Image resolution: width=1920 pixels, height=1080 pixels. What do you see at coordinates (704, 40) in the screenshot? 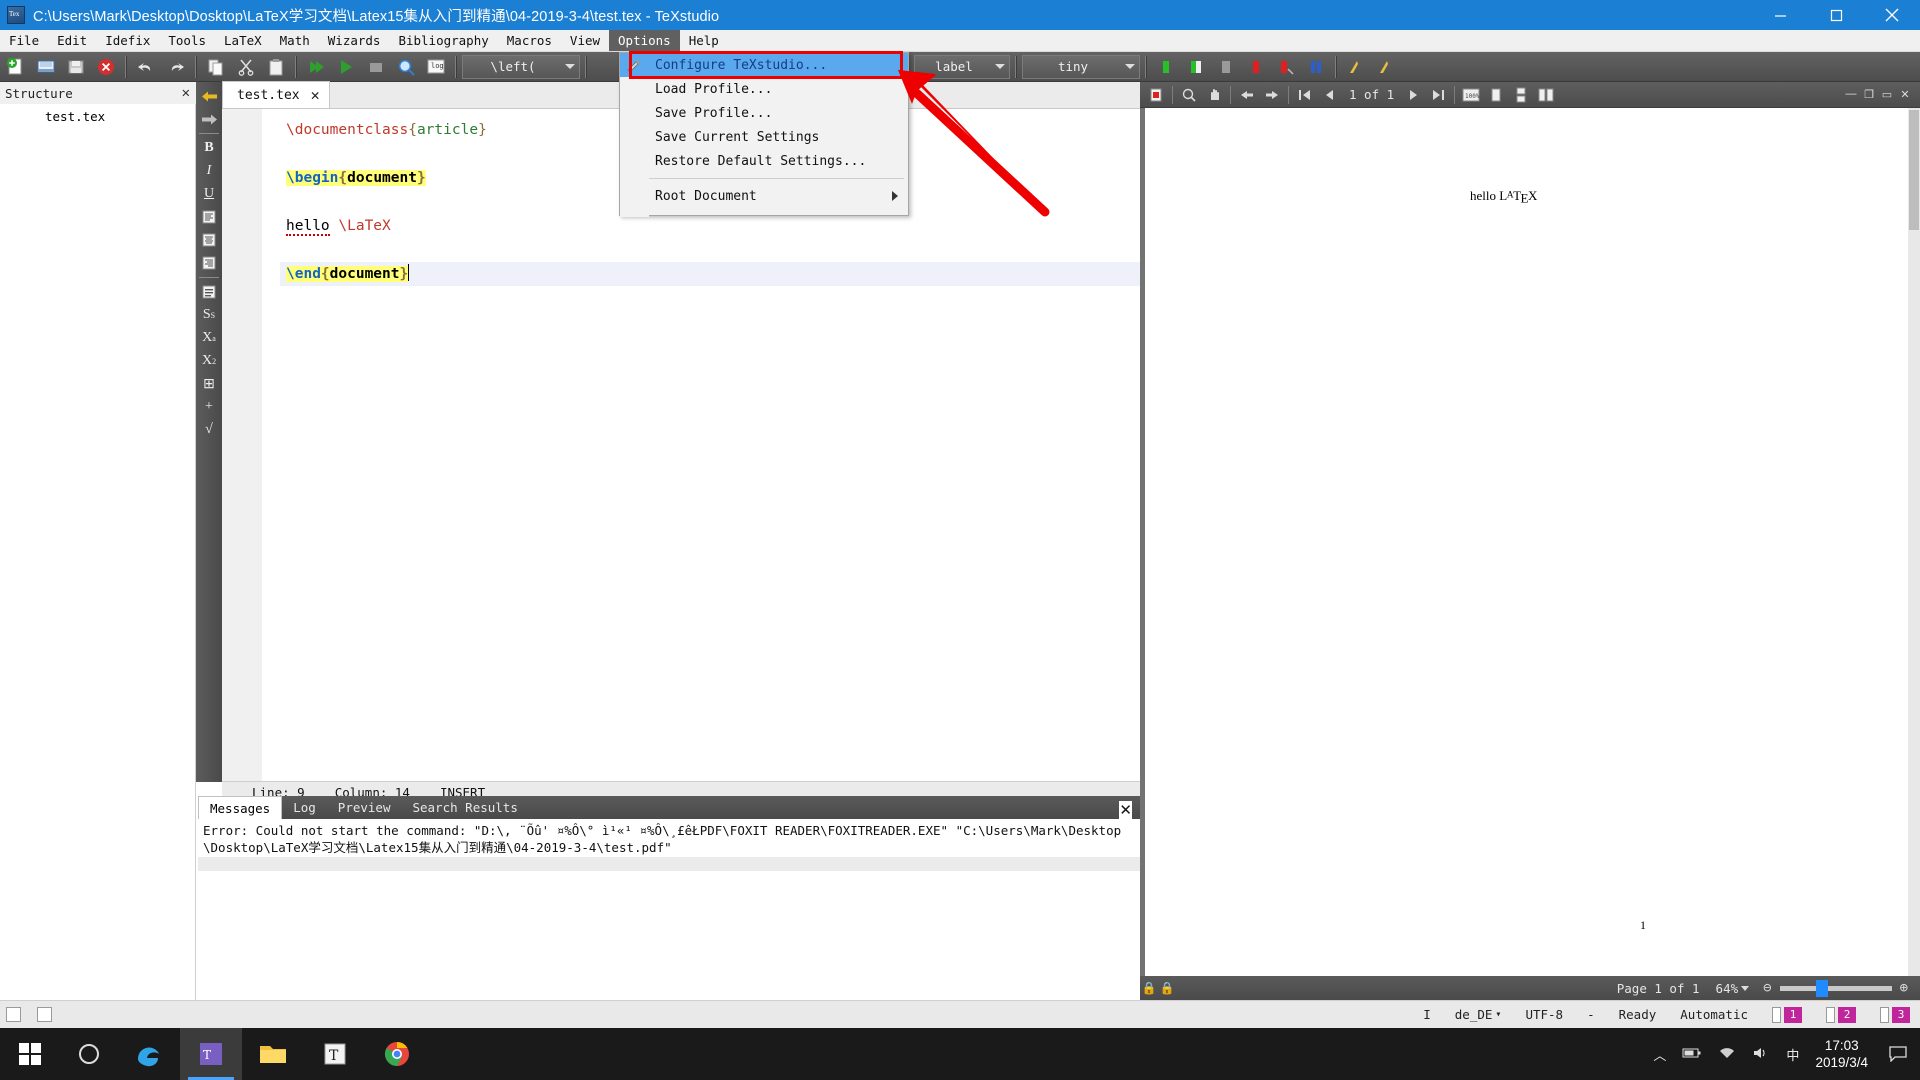
I see `menu-help: Help` at bounding box center [704, 40].